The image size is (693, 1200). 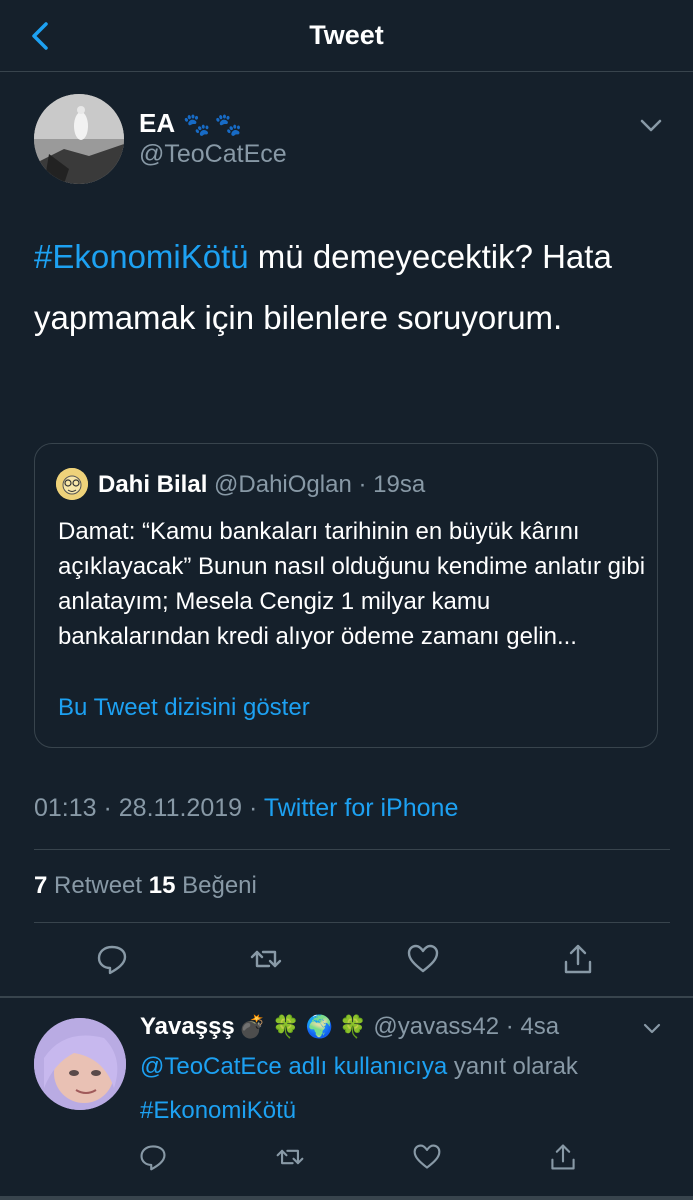 I want to click on show-thread-link: Bu Tweet dizisini göster, so click(x=184, y=708).